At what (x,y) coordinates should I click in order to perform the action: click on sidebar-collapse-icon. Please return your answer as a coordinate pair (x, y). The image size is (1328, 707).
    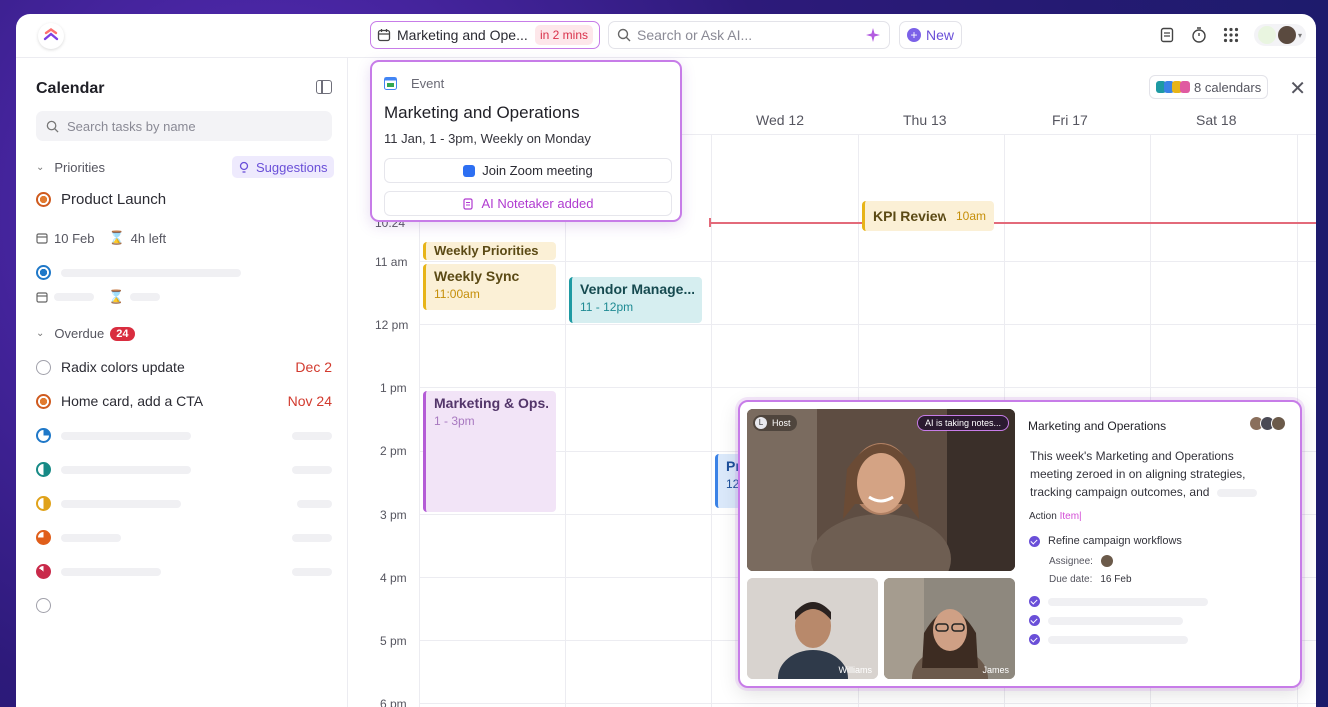
    Looking at the image, I should click on (324, 87).